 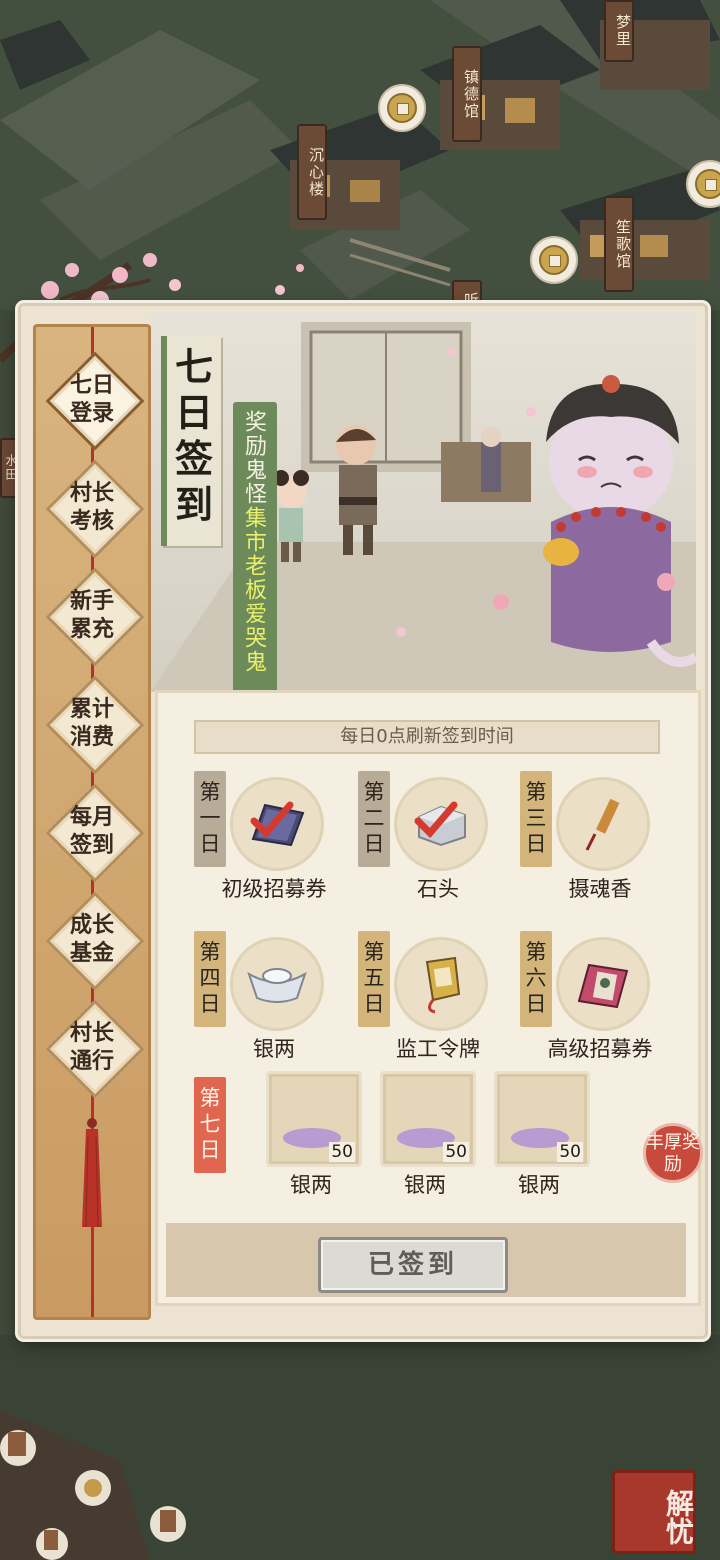 I want to click on signed-in-button: 已签到, so click(x=413, y=1265).